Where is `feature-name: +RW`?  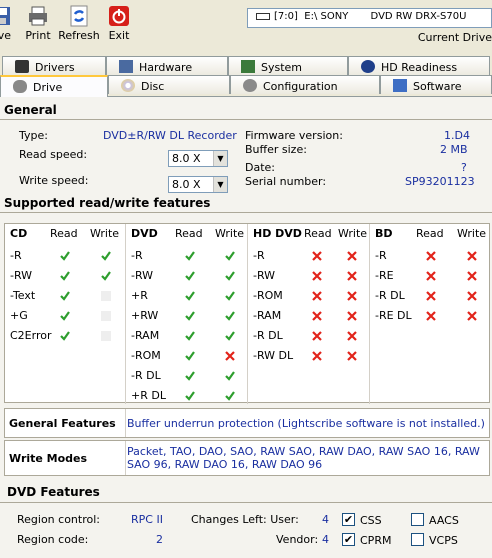
feature-name: +RW is located at coordinates (145, 315).